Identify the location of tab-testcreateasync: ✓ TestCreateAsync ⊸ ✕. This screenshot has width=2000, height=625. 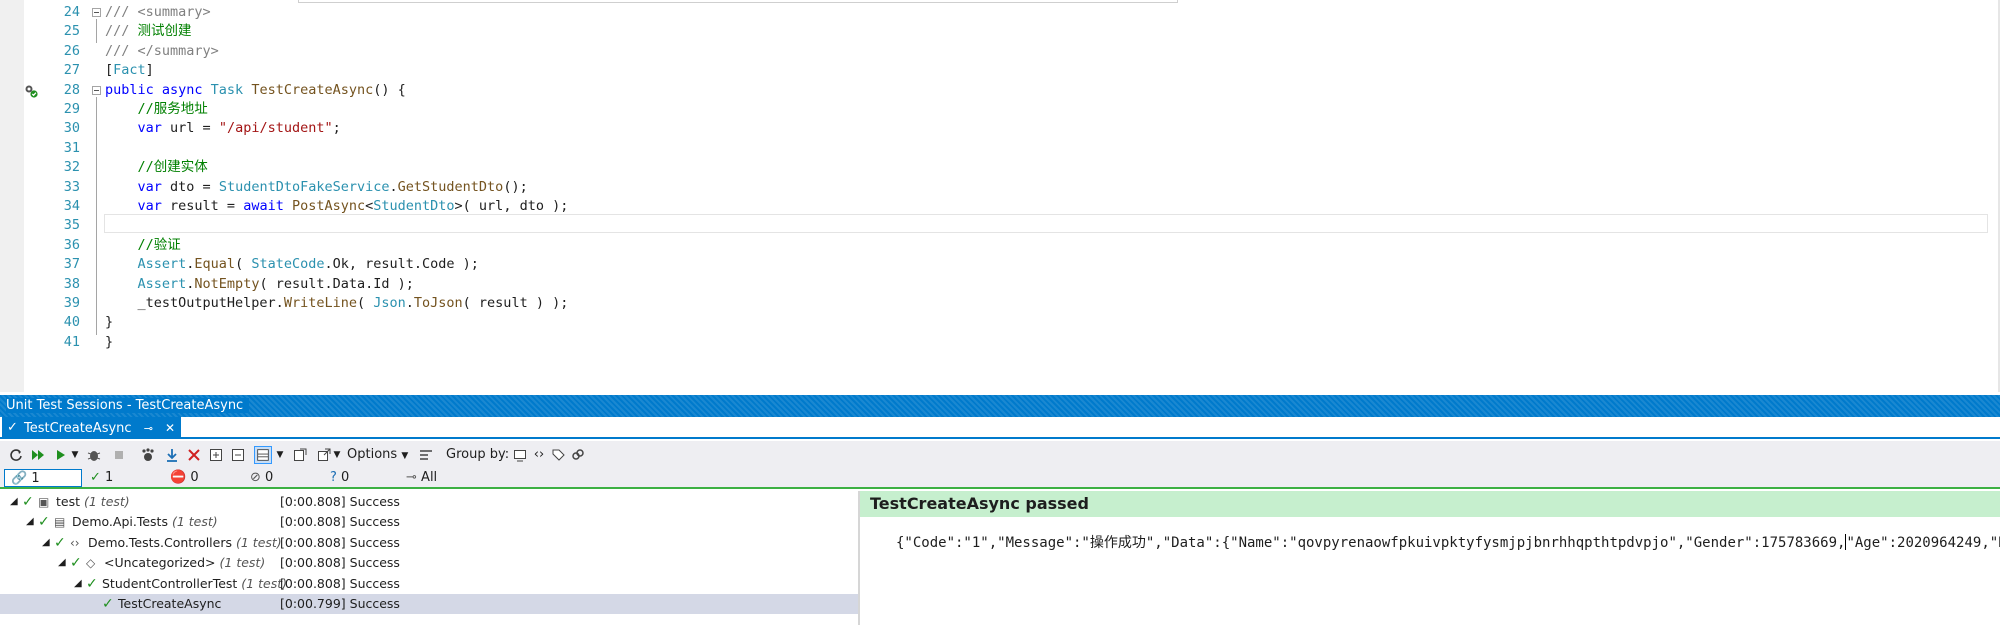
(92, 428).